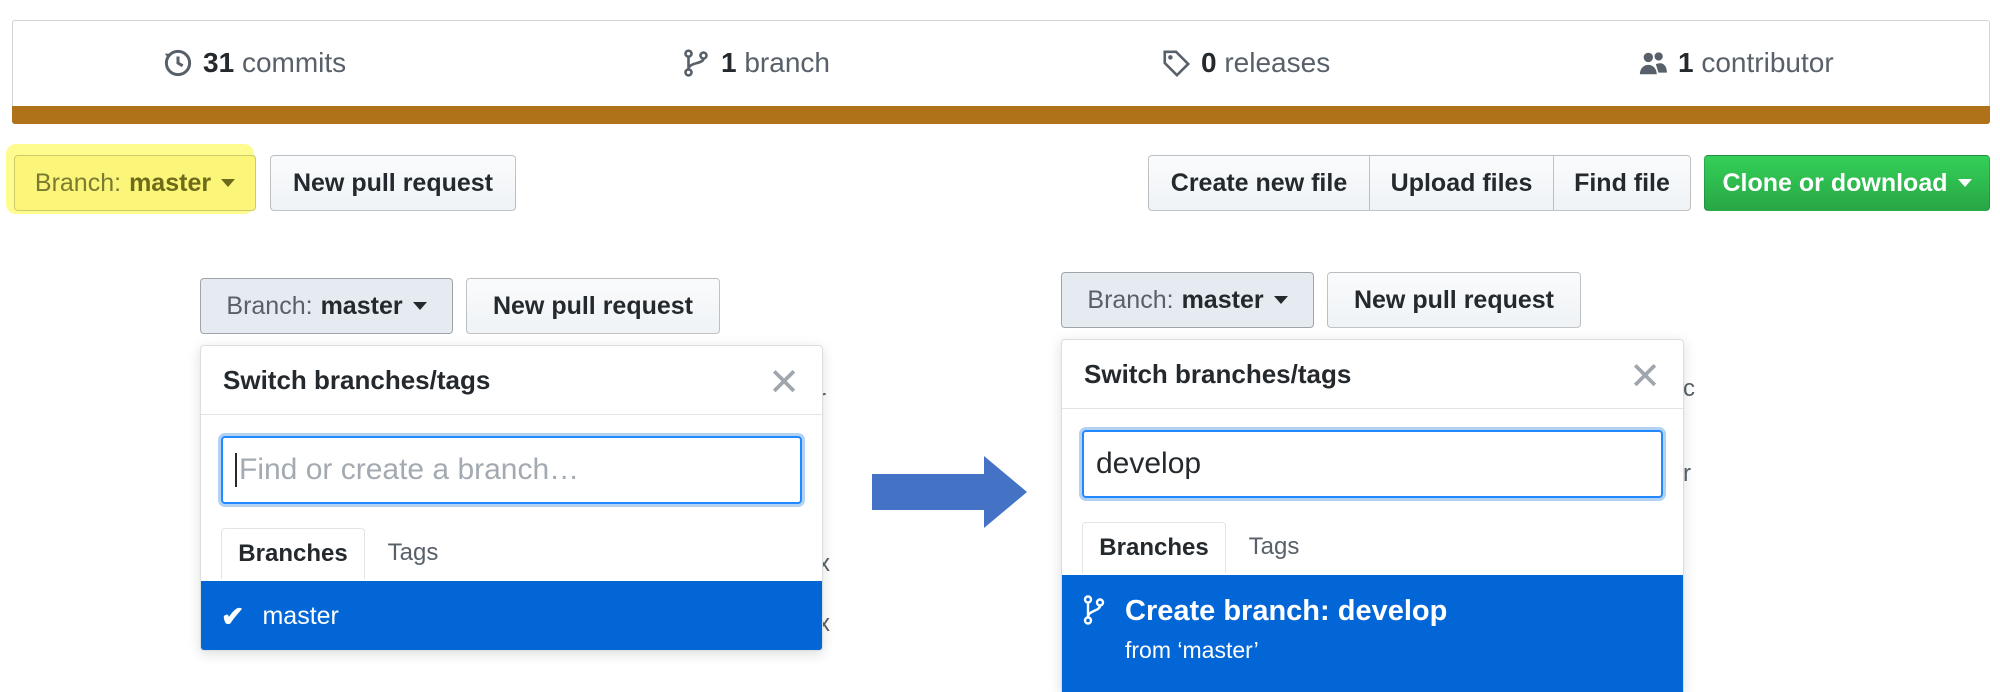  Describe the element at coordinates (1454, 300) in the screenshot. I see `right-new-pull-request-button: New pull request` at that location.